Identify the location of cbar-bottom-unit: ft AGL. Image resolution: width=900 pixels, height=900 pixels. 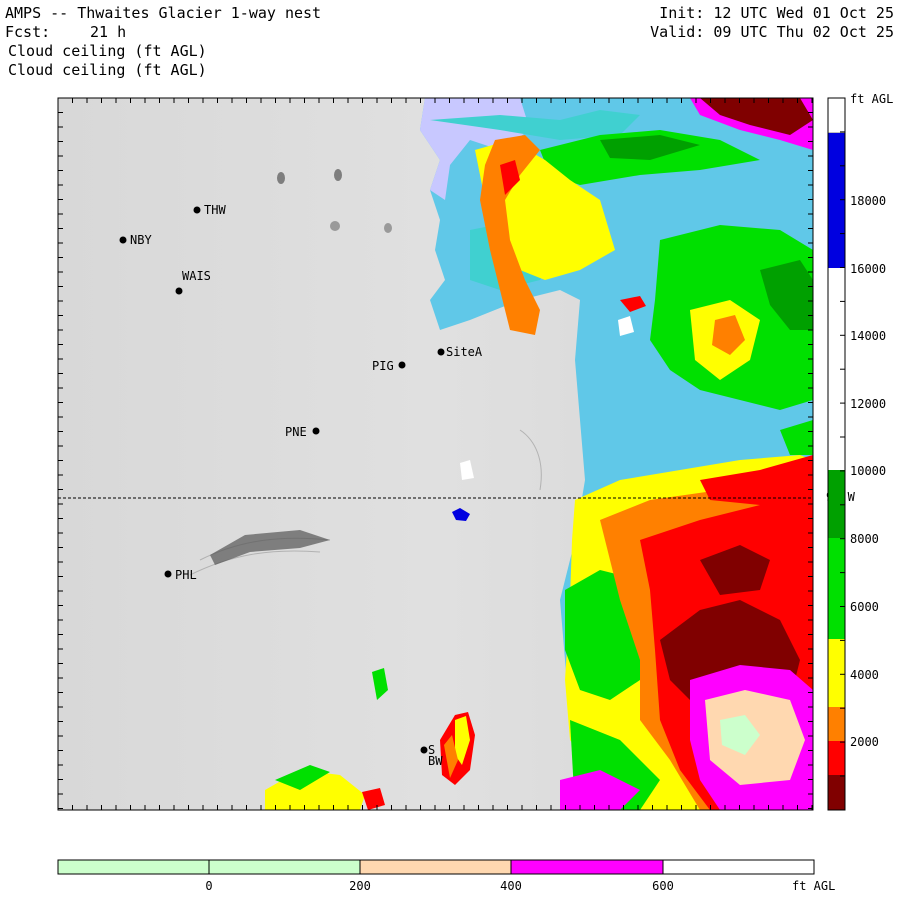
(813, 886).